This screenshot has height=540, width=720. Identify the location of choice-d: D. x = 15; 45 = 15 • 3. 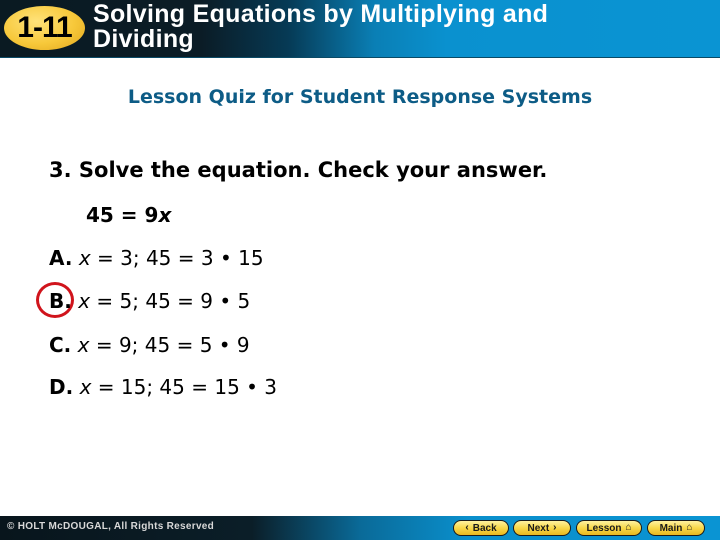
(163, 387).